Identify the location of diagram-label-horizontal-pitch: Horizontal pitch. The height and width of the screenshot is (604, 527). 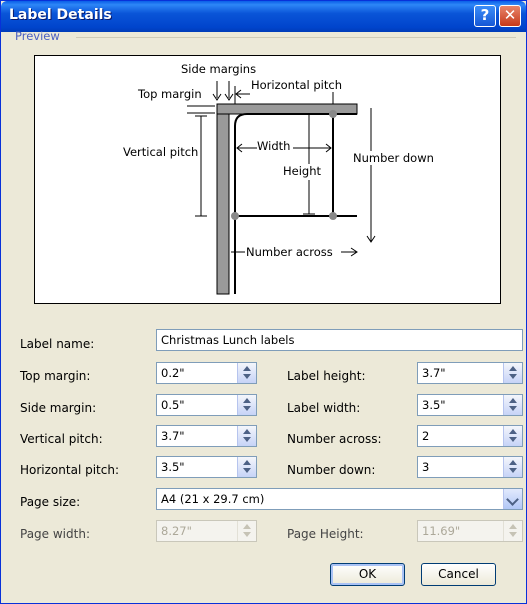
(296, 85).